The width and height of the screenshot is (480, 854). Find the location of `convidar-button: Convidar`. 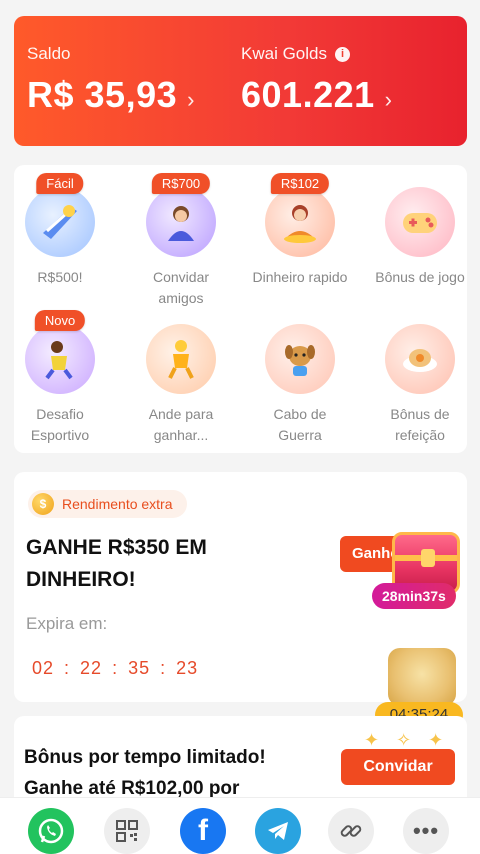

convidar-button: Convidar is located at coordinates (398, 767).